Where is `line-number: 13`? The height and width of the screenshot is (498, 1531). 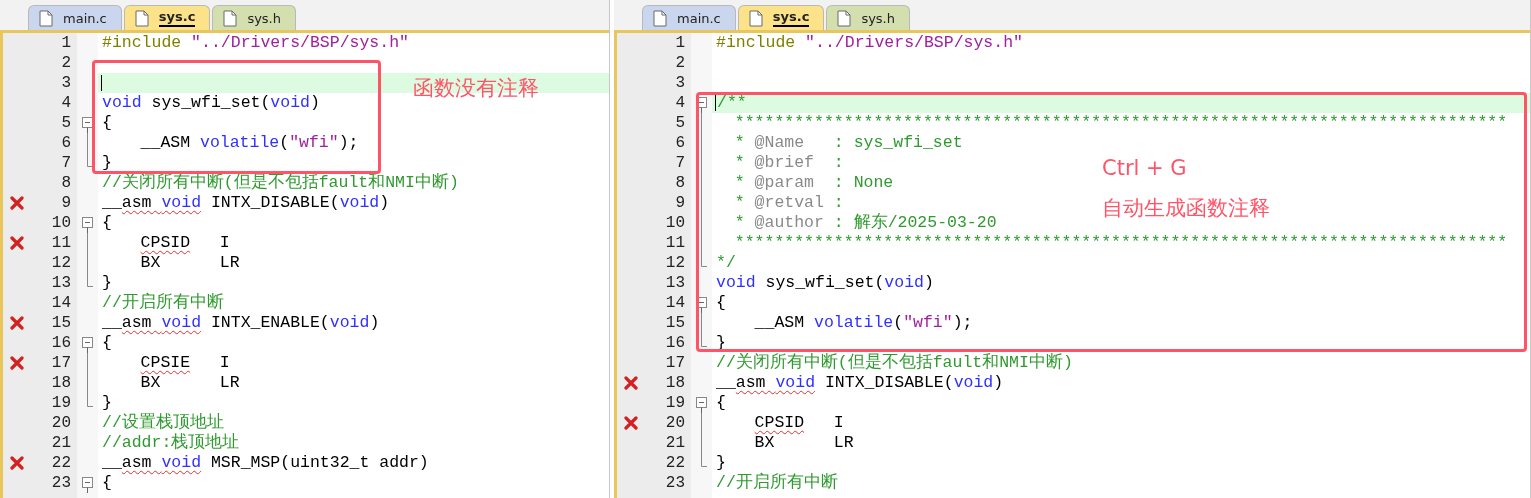 line-number: 13 is located at coordinates (61, 283).